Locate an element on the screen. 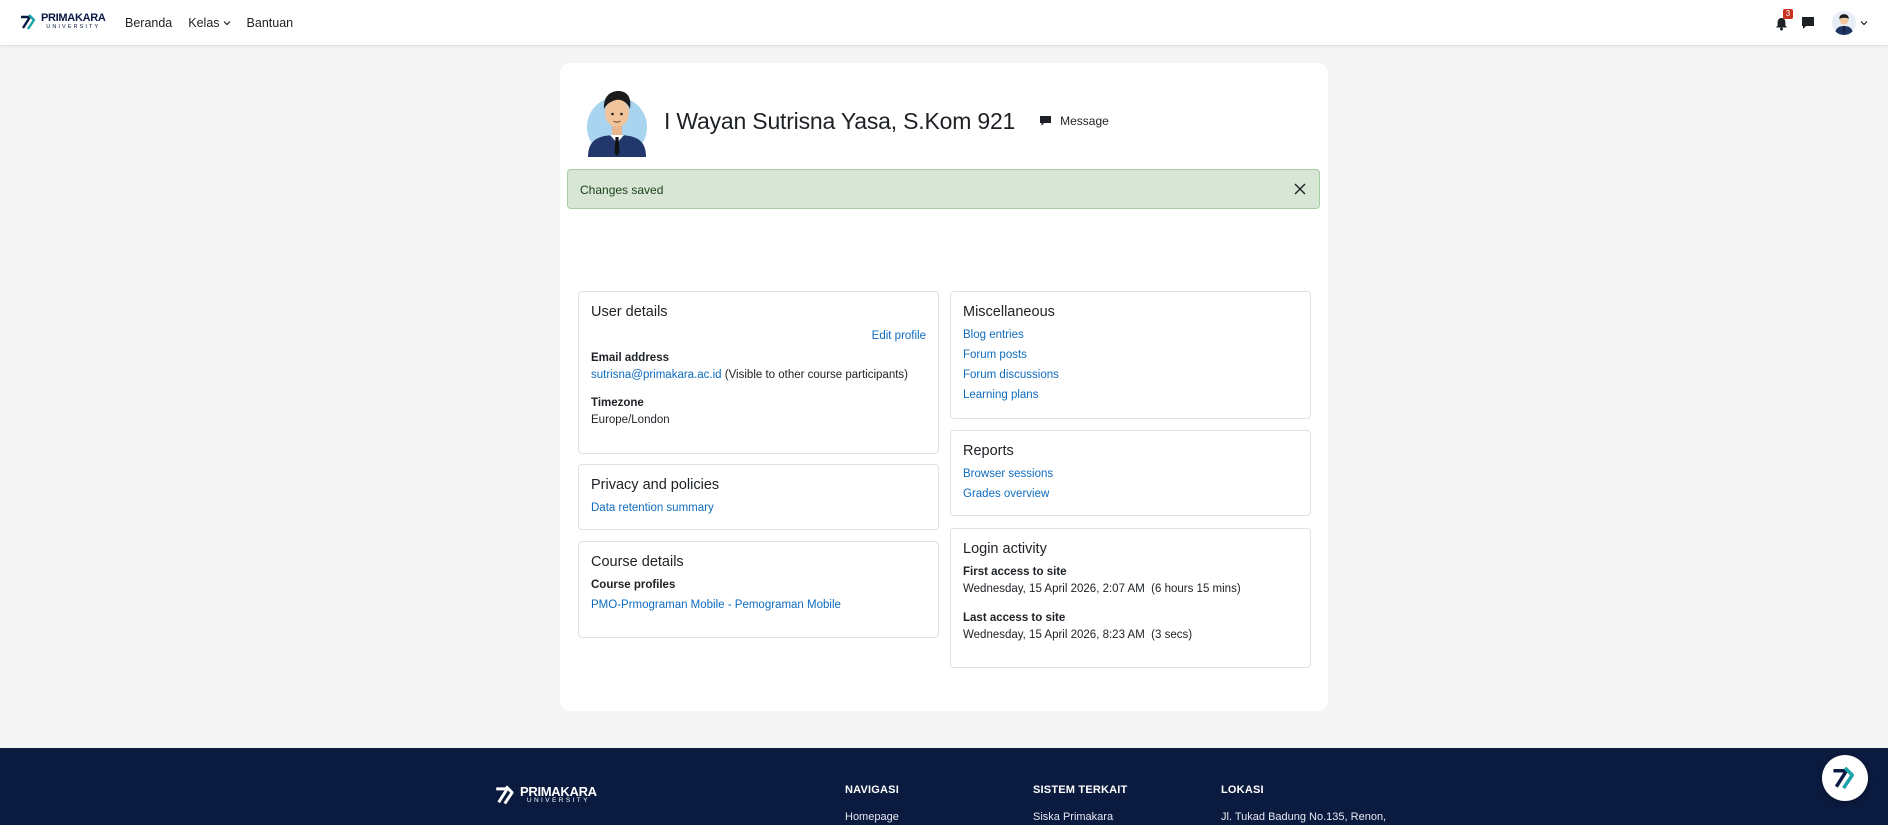 This screenshot has height=825, width=1888. nav-kelas: Kelas is located at coordinates (209, 23).